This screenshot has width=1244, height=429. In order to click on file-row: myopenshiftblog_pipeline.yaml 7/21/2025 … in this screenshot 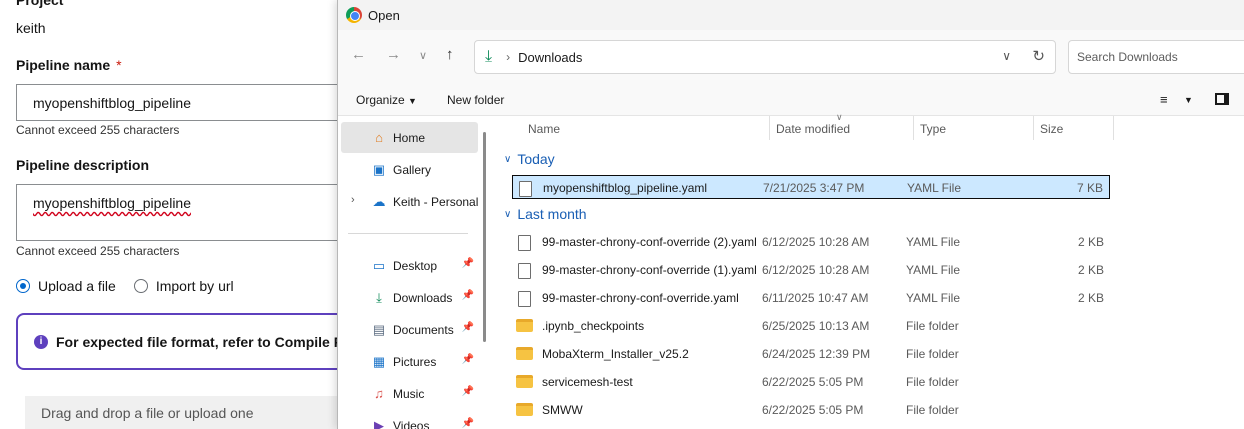, I will do `click(811, 187)`.